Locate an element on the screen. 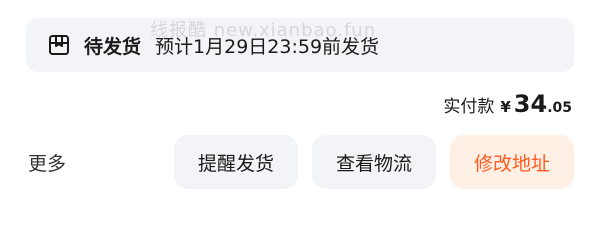 This screenshot has width=600, height=240. payment-total: 实付款 ¥ 34 .05 is located at coordinates (507, 104).